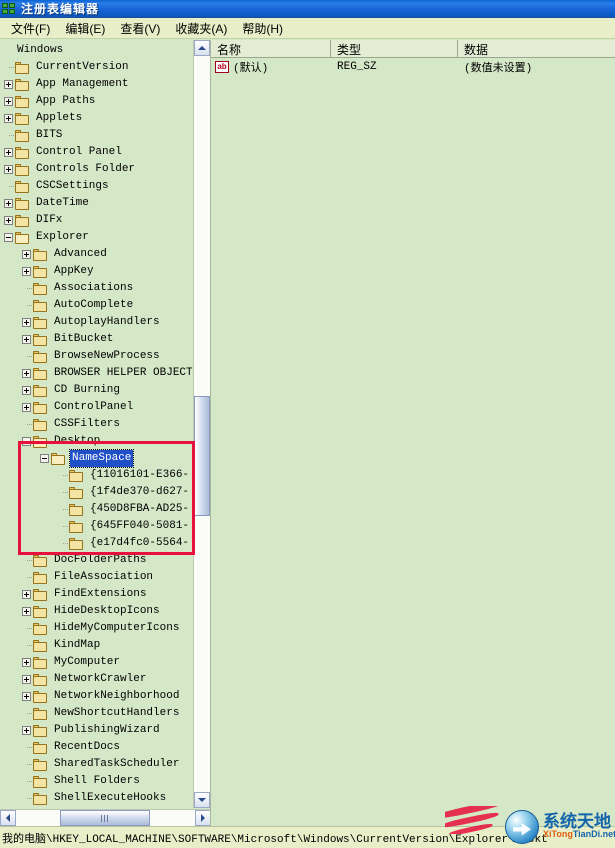 The height and width of the screenshot is (848, 615). Describe the element at coordinates (271, 67) in the screenshot. I see `value-name-cell: ab (默认)` at that location.